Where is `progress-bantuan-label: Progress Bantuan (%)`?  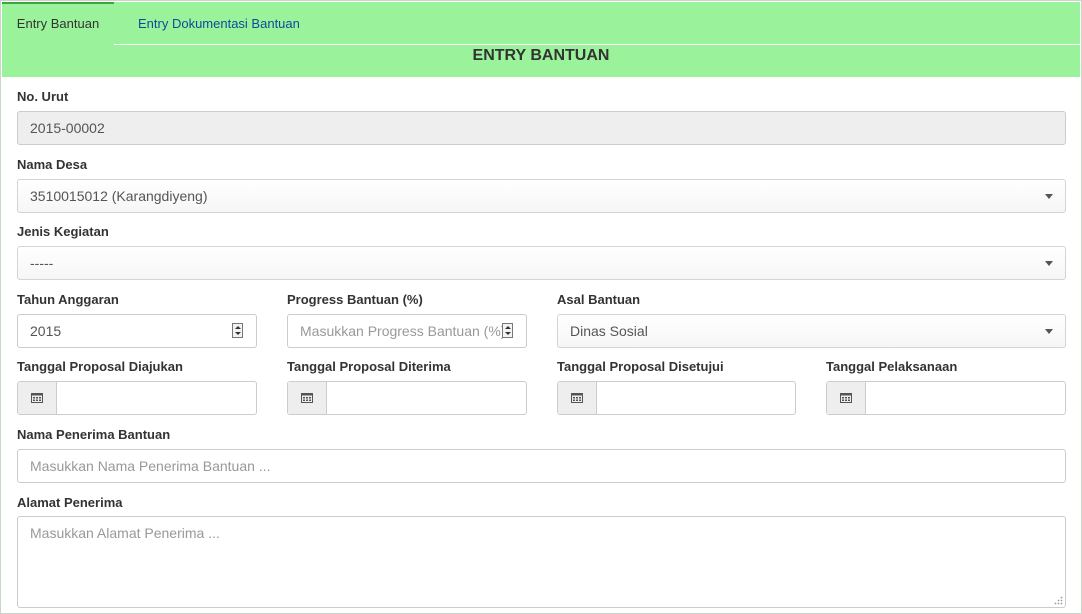
progress-bantuan-label: Progress Bantuan (%) is located at coordinates (355, 299).